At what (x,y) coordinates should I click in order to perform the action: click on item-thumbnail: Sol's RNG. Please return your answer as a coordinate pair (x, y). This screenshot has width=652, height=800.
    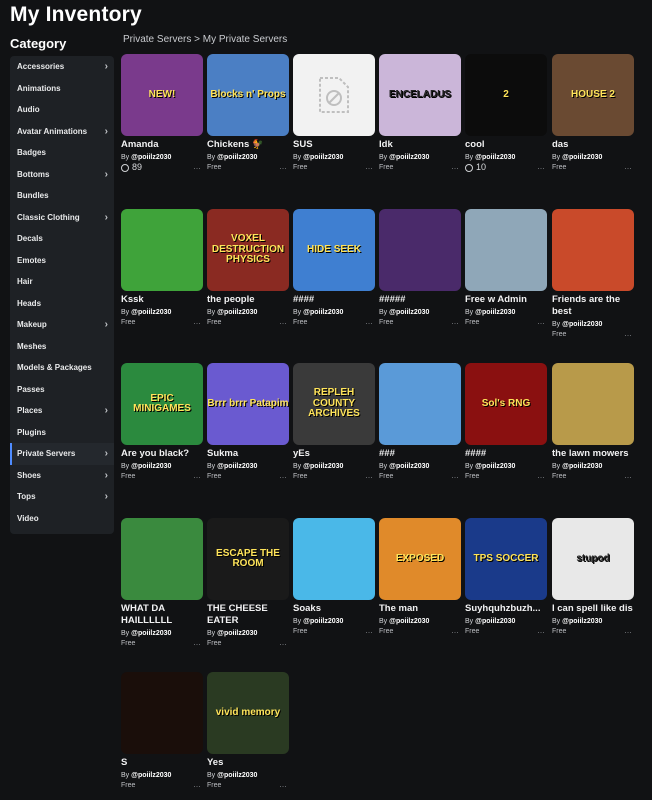
    Looking at the image, I should click on (506, 404).